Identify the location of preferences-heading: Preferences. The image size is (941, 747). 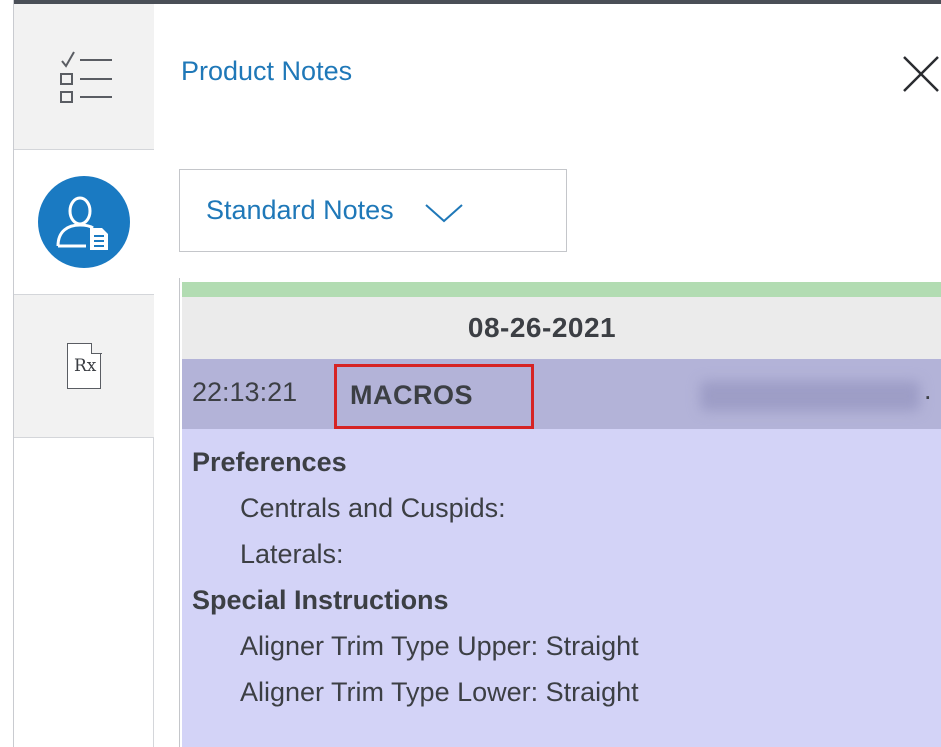
(269, 462).